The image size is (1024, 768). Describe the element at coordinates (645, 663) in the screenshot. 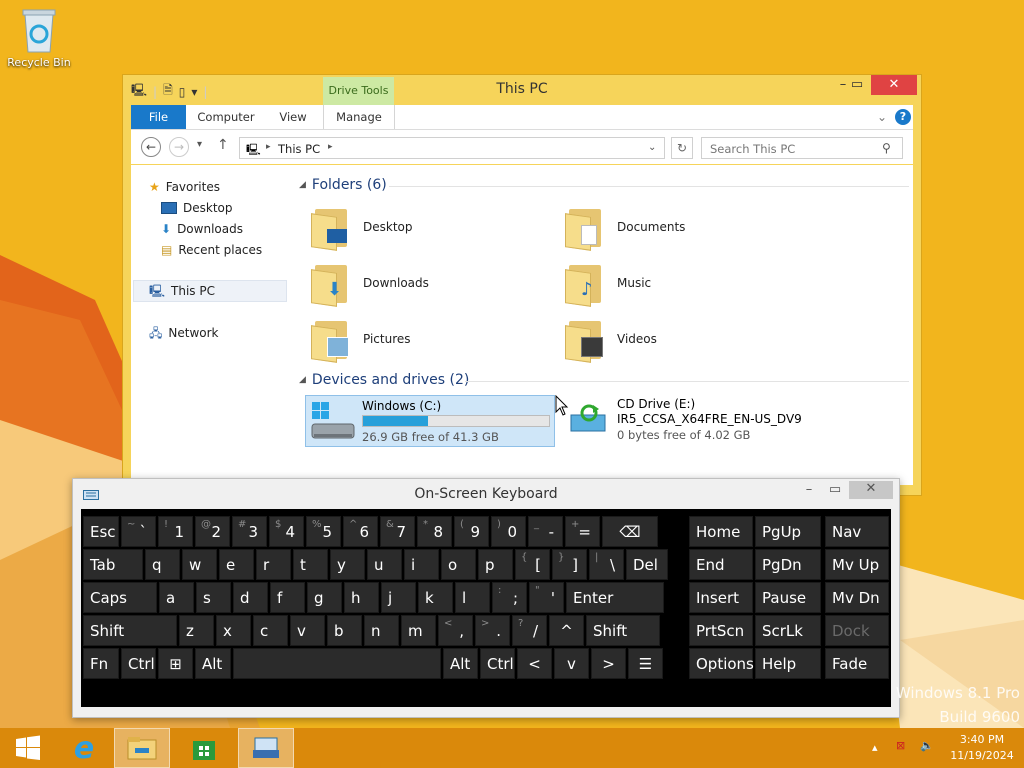

I see `key-menu: ☰` at that location.